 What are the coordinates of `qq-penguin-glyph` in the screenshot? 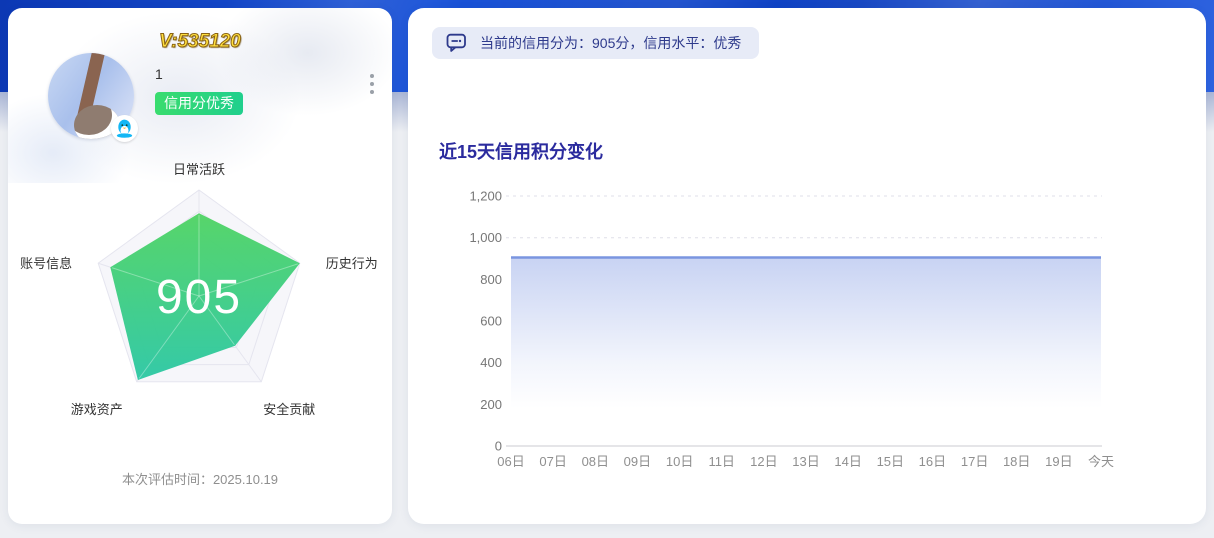 It's located at (124, 128).